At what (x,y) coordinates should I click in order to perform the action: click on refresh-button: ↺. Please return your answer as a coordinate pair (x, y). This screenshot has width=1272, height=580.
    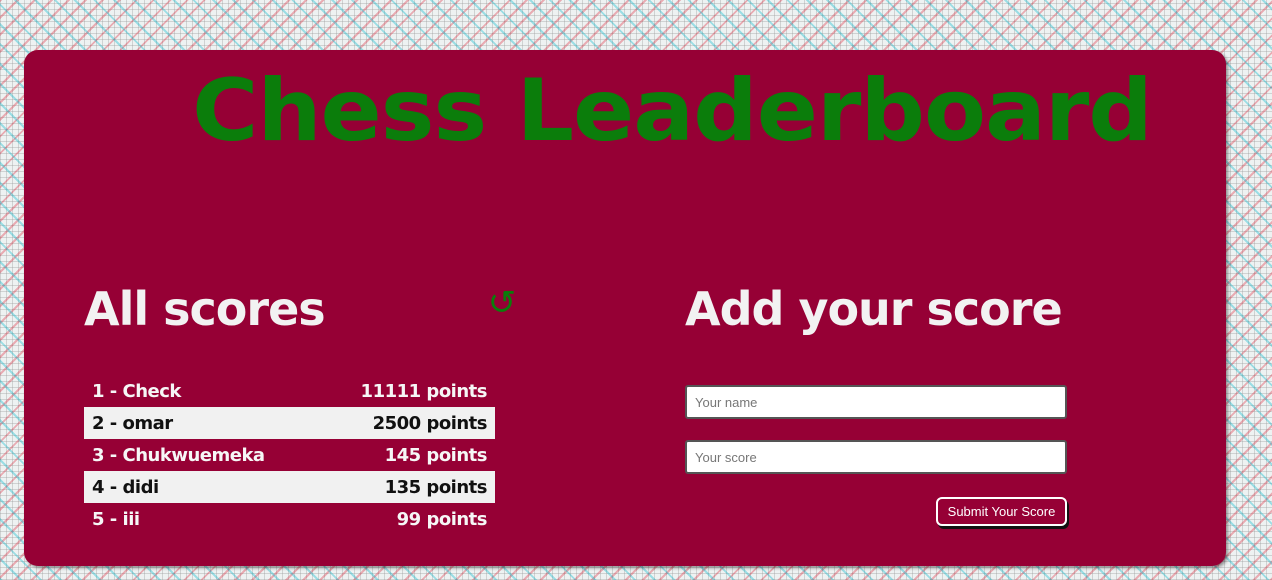
    Looking at the image, I should click on (502, 303).